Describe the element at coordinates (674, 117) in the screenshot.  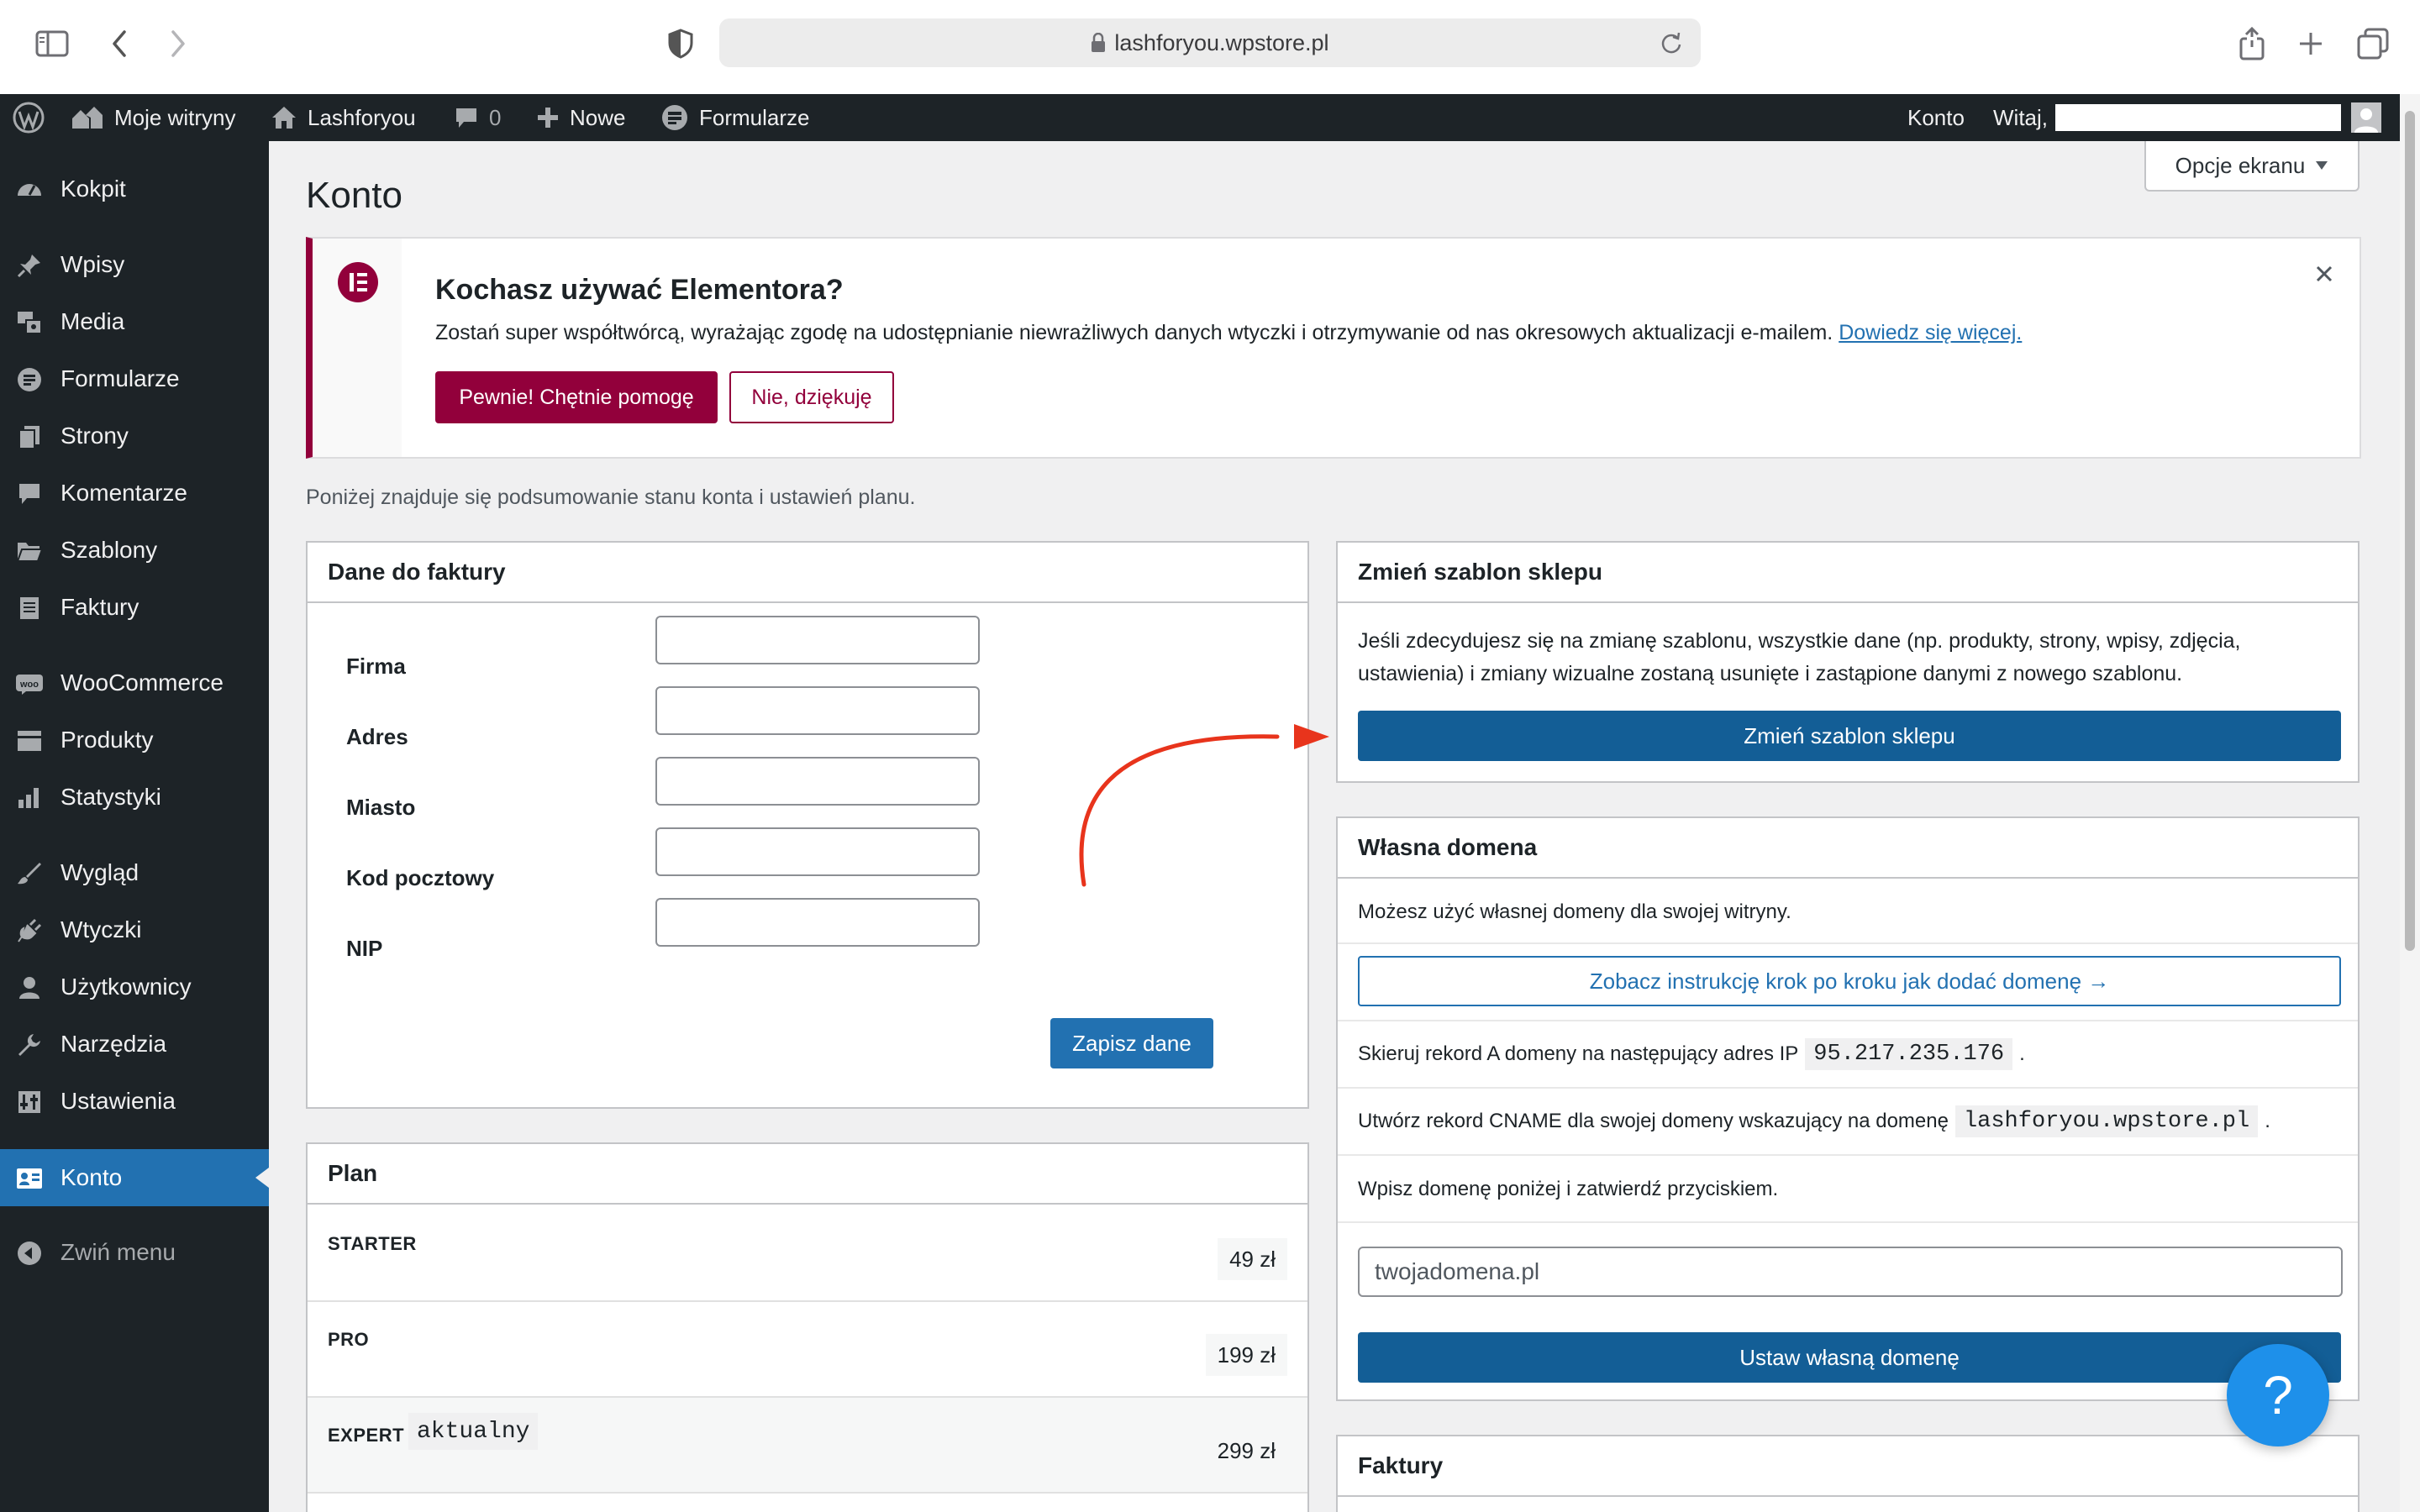
I see `forms-icon` at that location.